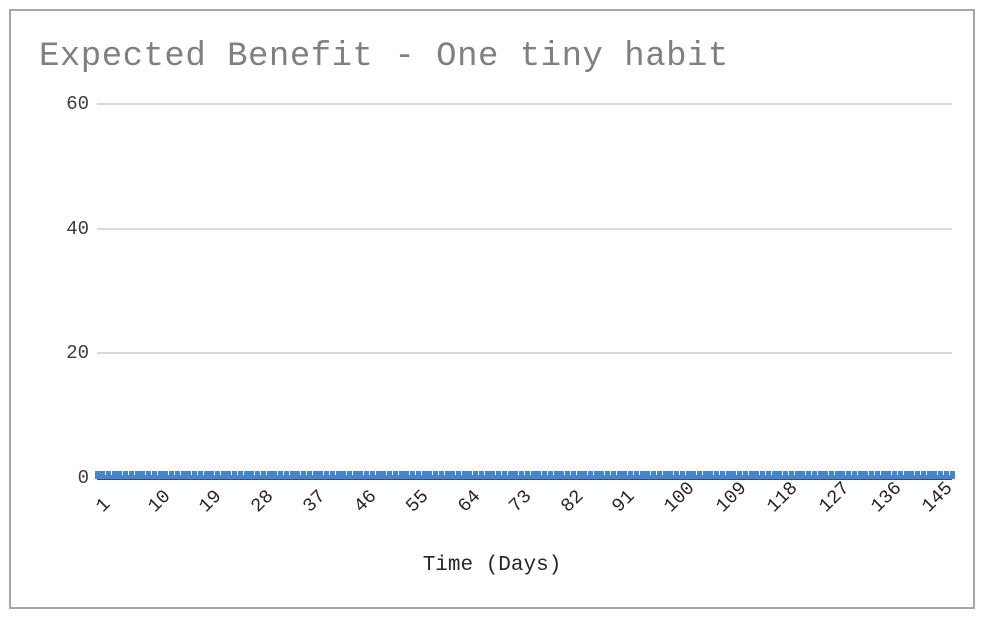 This screenshot has height=620, width=986. I want to click on x-axis-title: Time (Days), so click(492, 565).